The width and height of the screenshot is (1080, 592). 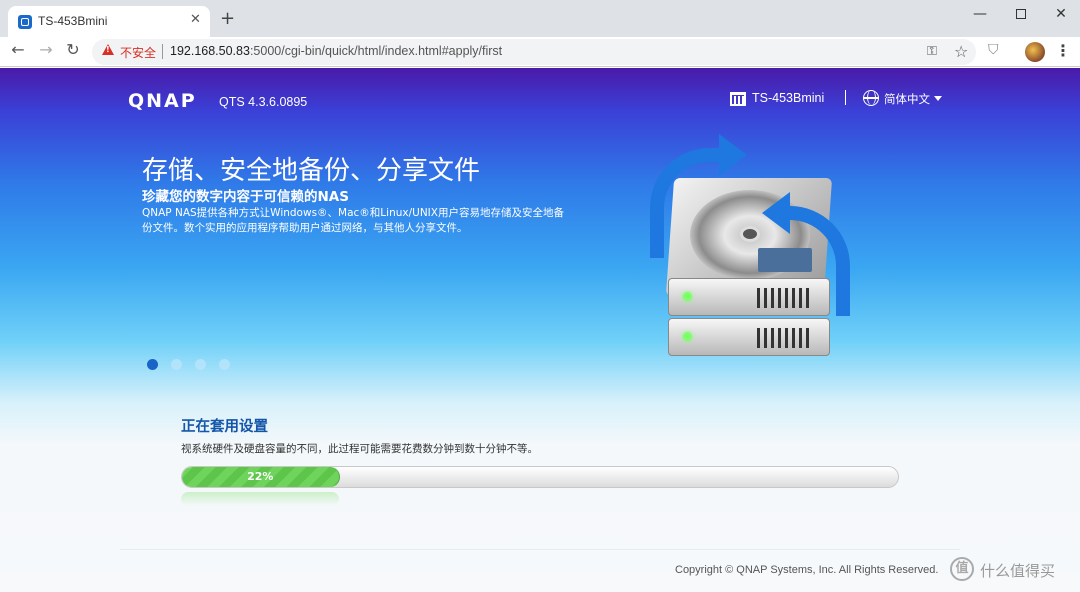 What do you see at coordinates (210, 51) in the screenshot?
I see `url-host: 192.168.50.83` at bounding box center [210, 51].